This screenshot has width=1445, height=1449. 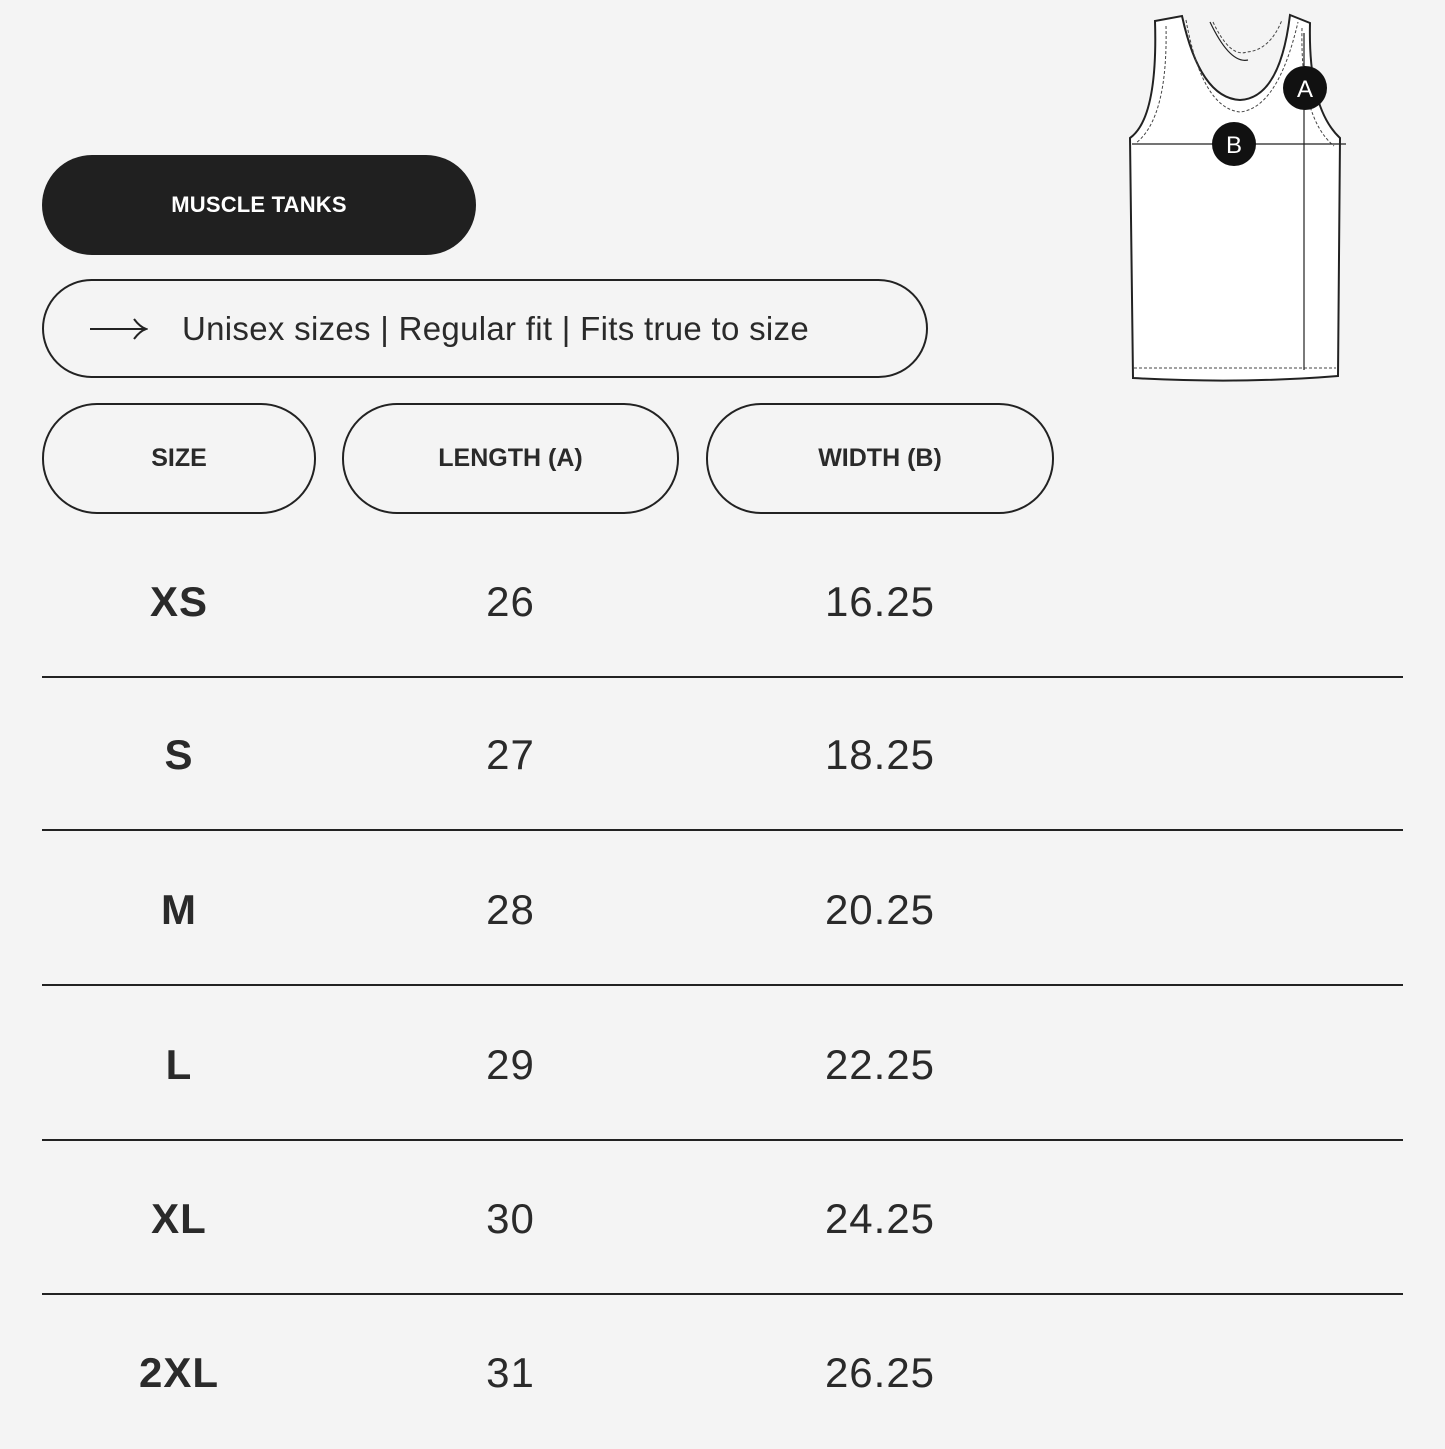 I want to click on size-cell: XL, so click(x=179, y=1218).